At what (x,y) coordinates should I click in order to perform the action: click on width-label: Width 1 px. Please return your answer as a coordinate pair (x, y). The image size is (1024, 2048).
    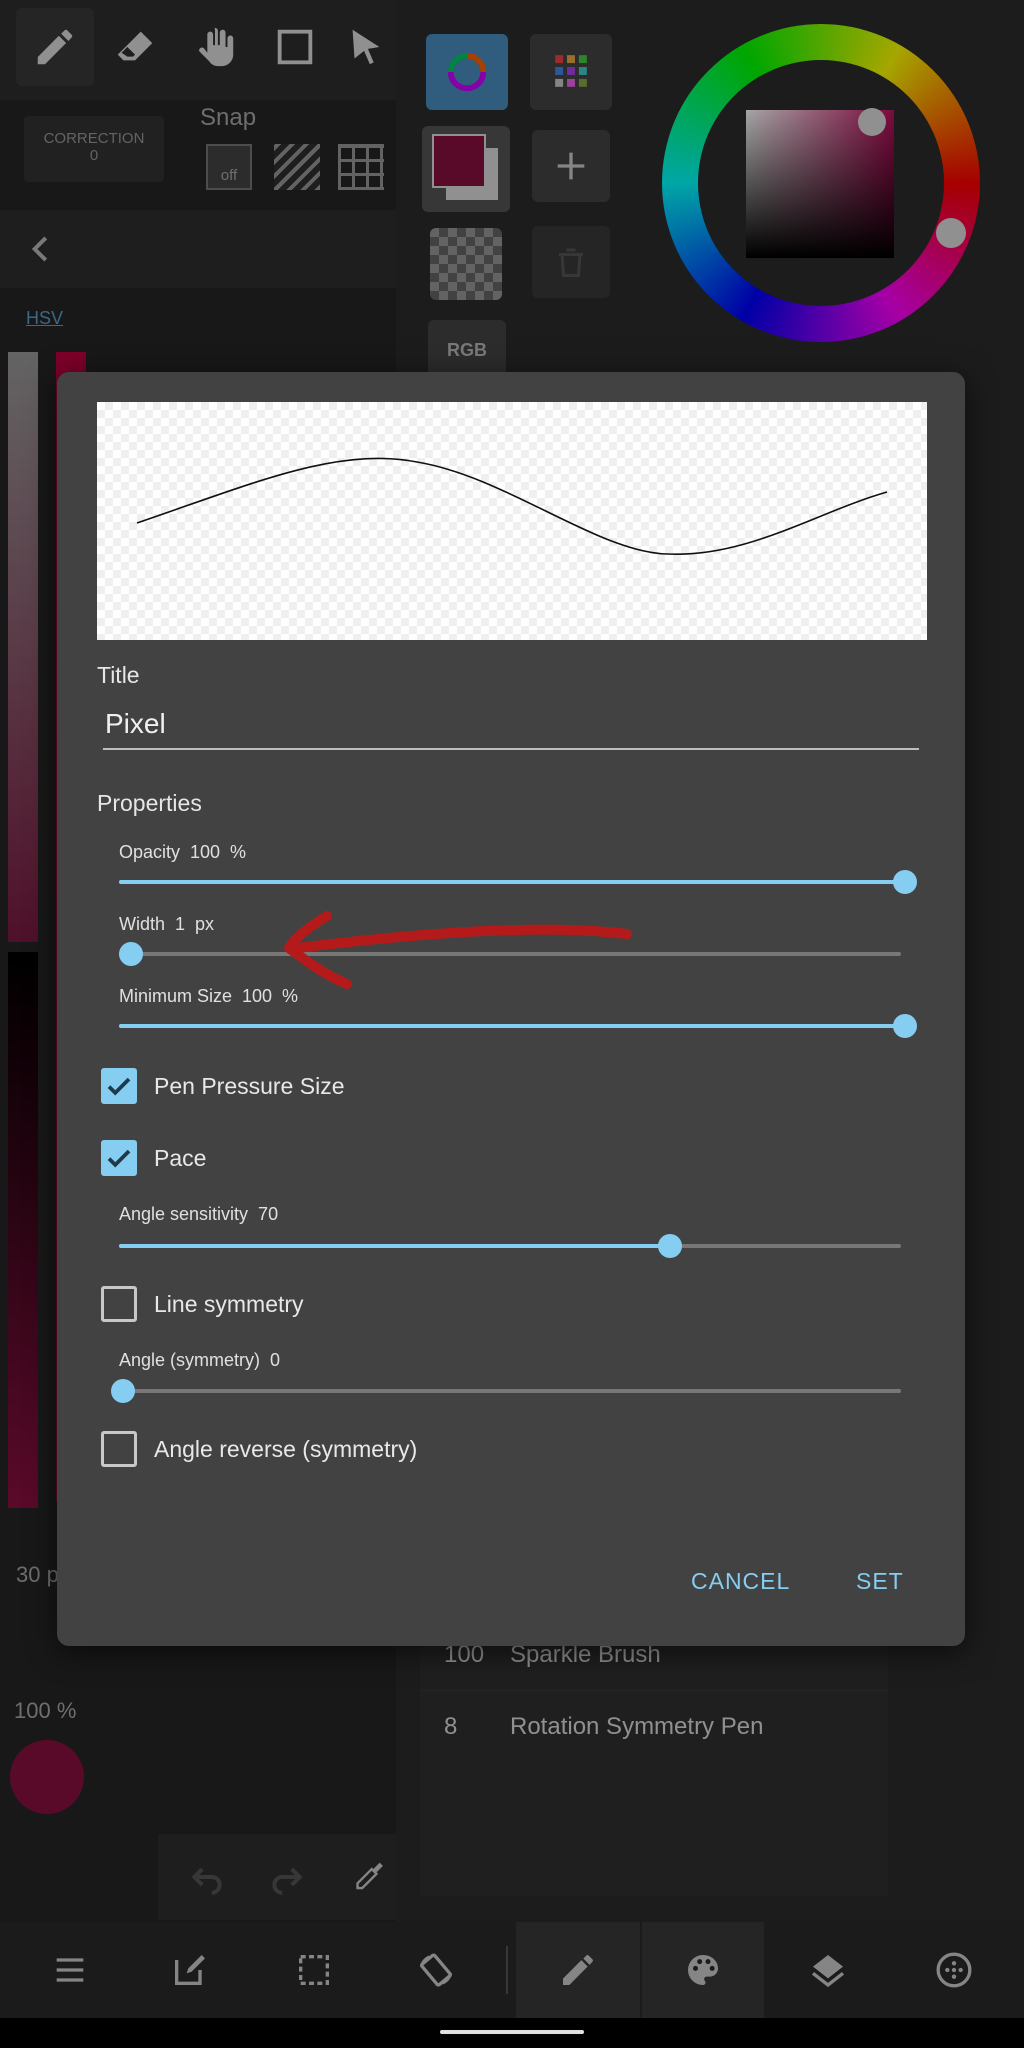
    Looking at the image, I should click on (167, 924).